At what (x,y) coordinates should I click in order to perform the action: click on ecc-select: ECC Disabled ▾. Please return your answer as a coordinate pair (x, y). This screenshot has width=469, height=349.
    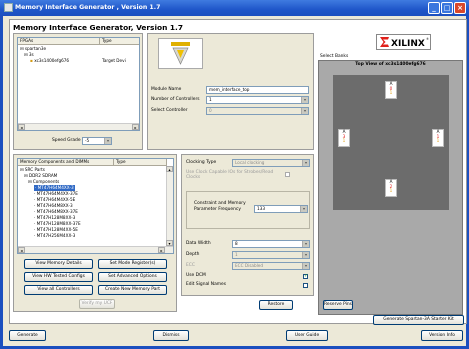
    Looking at the image, I should click on (271, 266).